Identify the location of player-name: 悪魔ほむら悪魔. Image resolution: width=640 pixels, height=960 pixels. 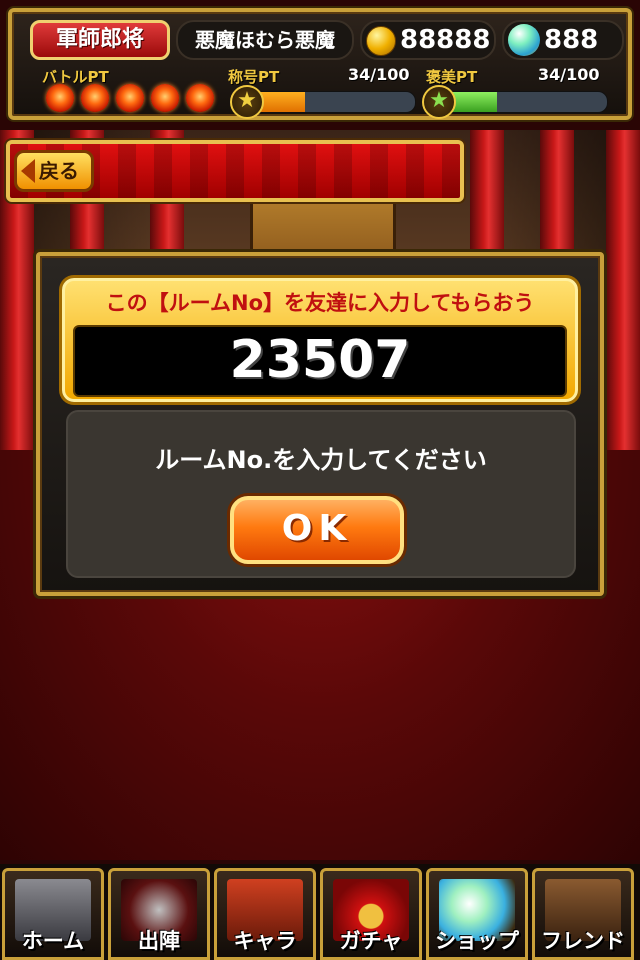
(265, 40).